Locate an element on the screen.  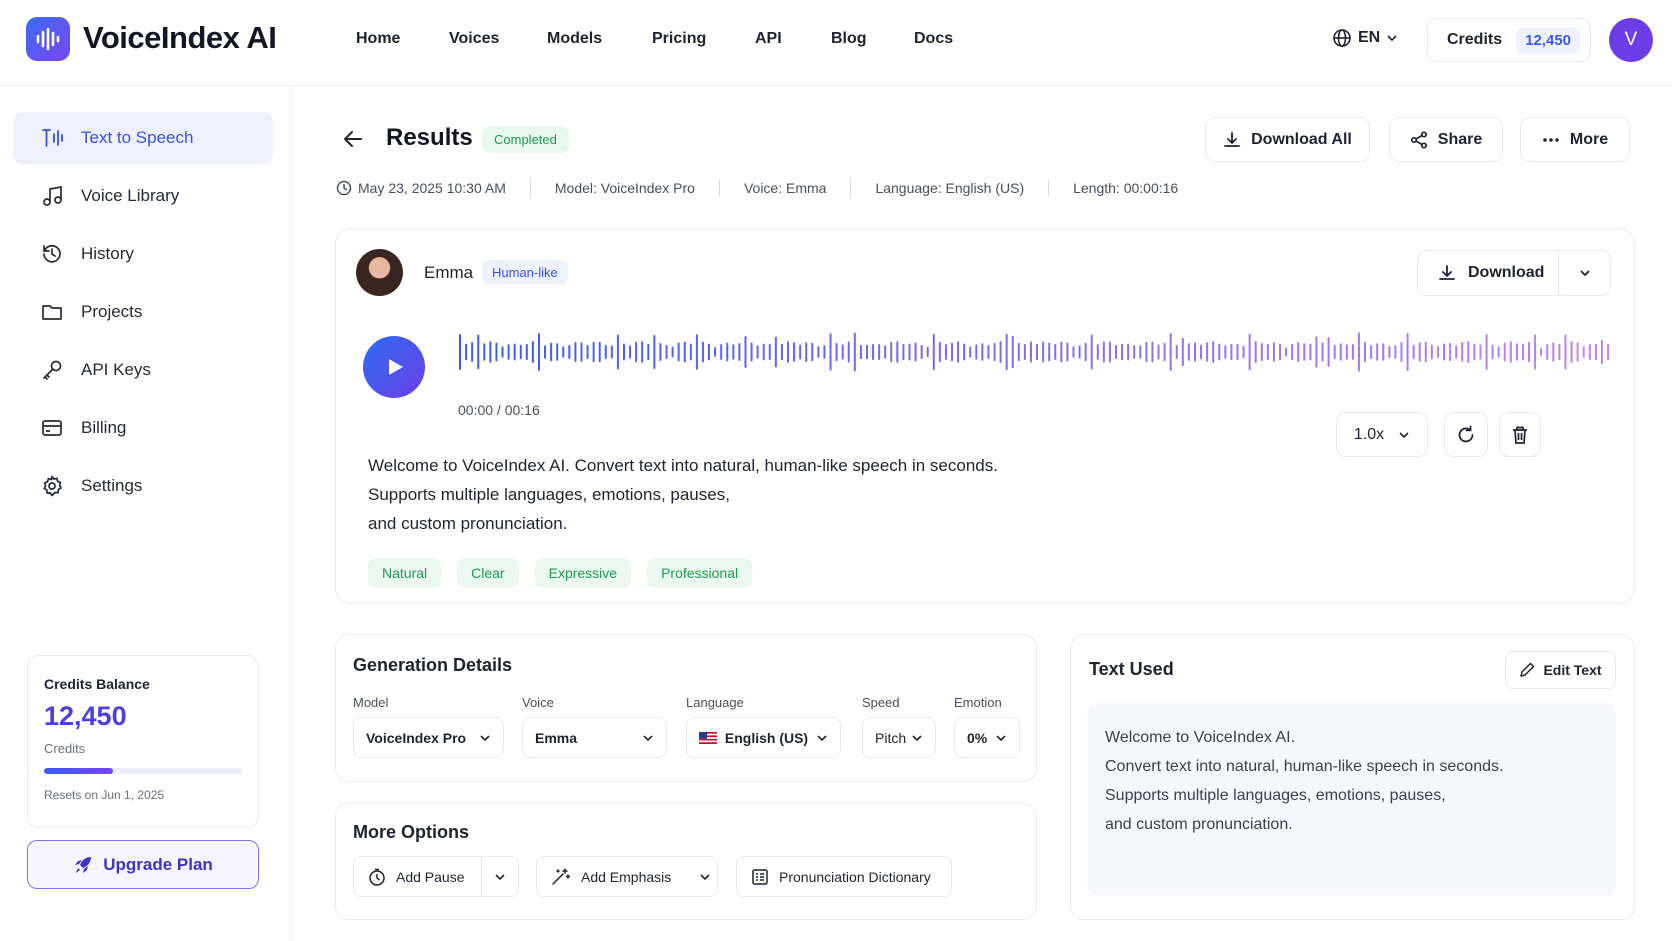
playback-time: 00:00 / 00:16 is located at coordinates (499, 410).